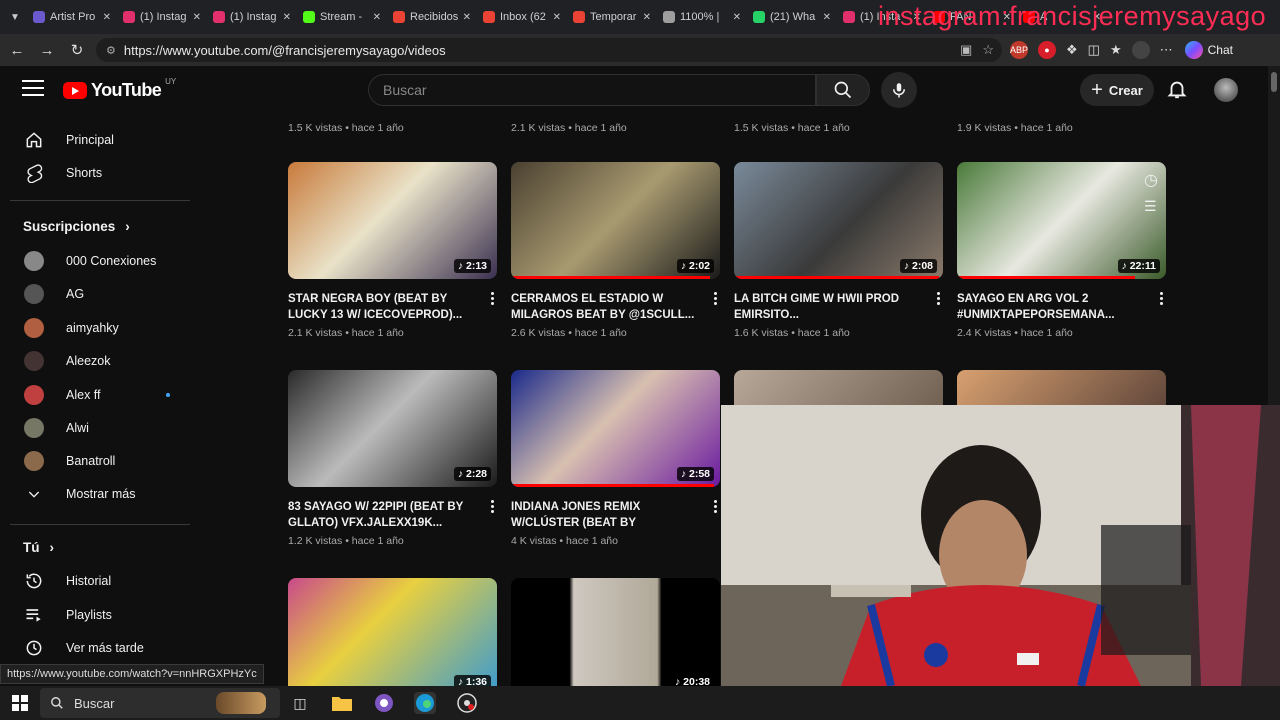 This screenshot has height=720, width=1280. Describe the element at coordinates (425, 703) in the screenshot. I see `edge-icon` at that location.